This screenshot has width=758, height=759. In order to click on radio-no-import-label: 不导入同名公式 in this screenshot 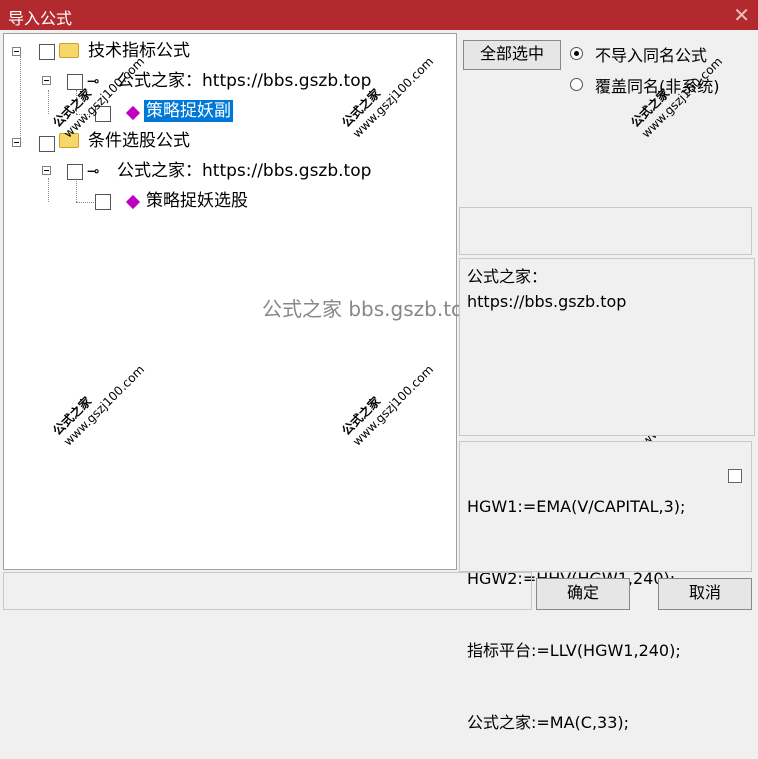, I will do `click(651, 54)`.